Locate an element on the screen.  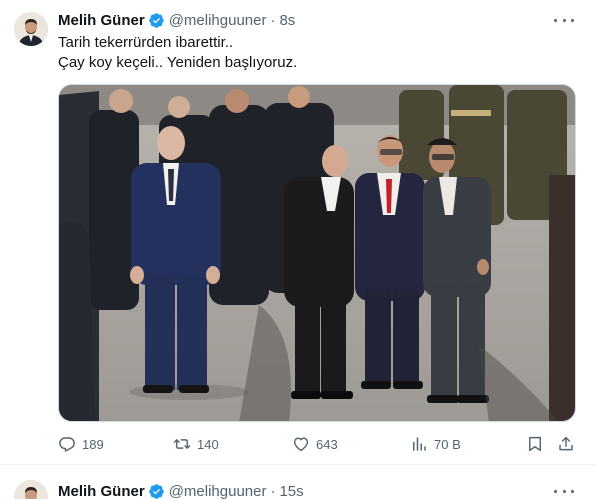
tweet: Melih Güner @melihguuner · 15s is located at coordinates (298, 482).